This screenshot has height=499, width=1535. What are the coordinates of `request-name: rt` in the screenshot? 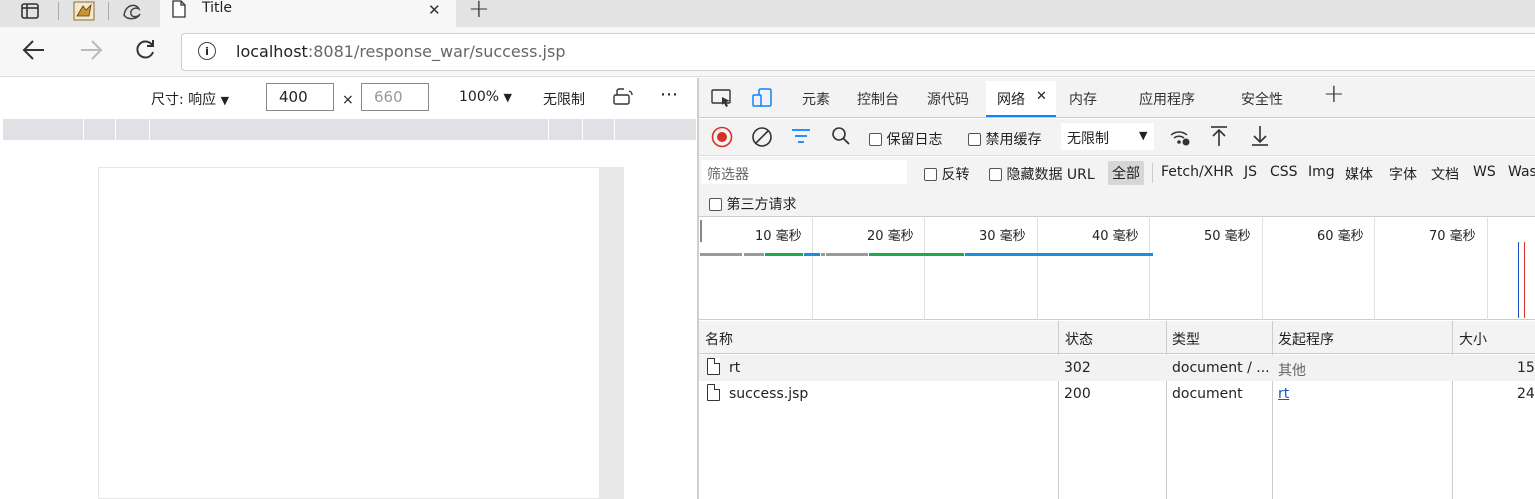 It's located at (734, 368).